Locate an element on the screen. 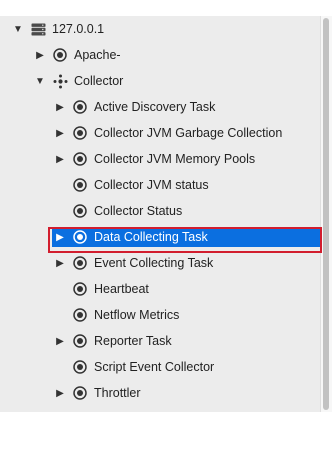 The height and width of the screenshot is (464, 332). tree-node-collector: ▼ Collector is located at coordinates (160, 81).